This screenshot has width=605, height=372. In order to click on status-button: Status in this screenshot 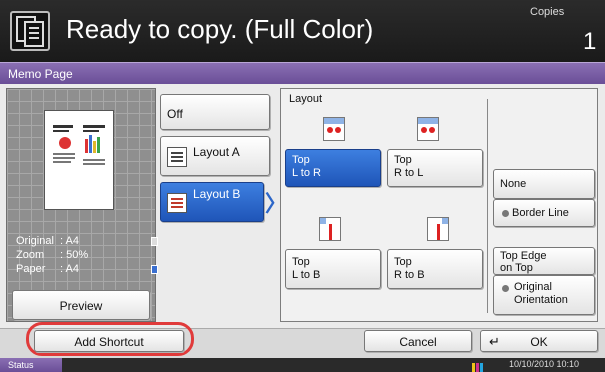, I will do `click(31, 365)`.